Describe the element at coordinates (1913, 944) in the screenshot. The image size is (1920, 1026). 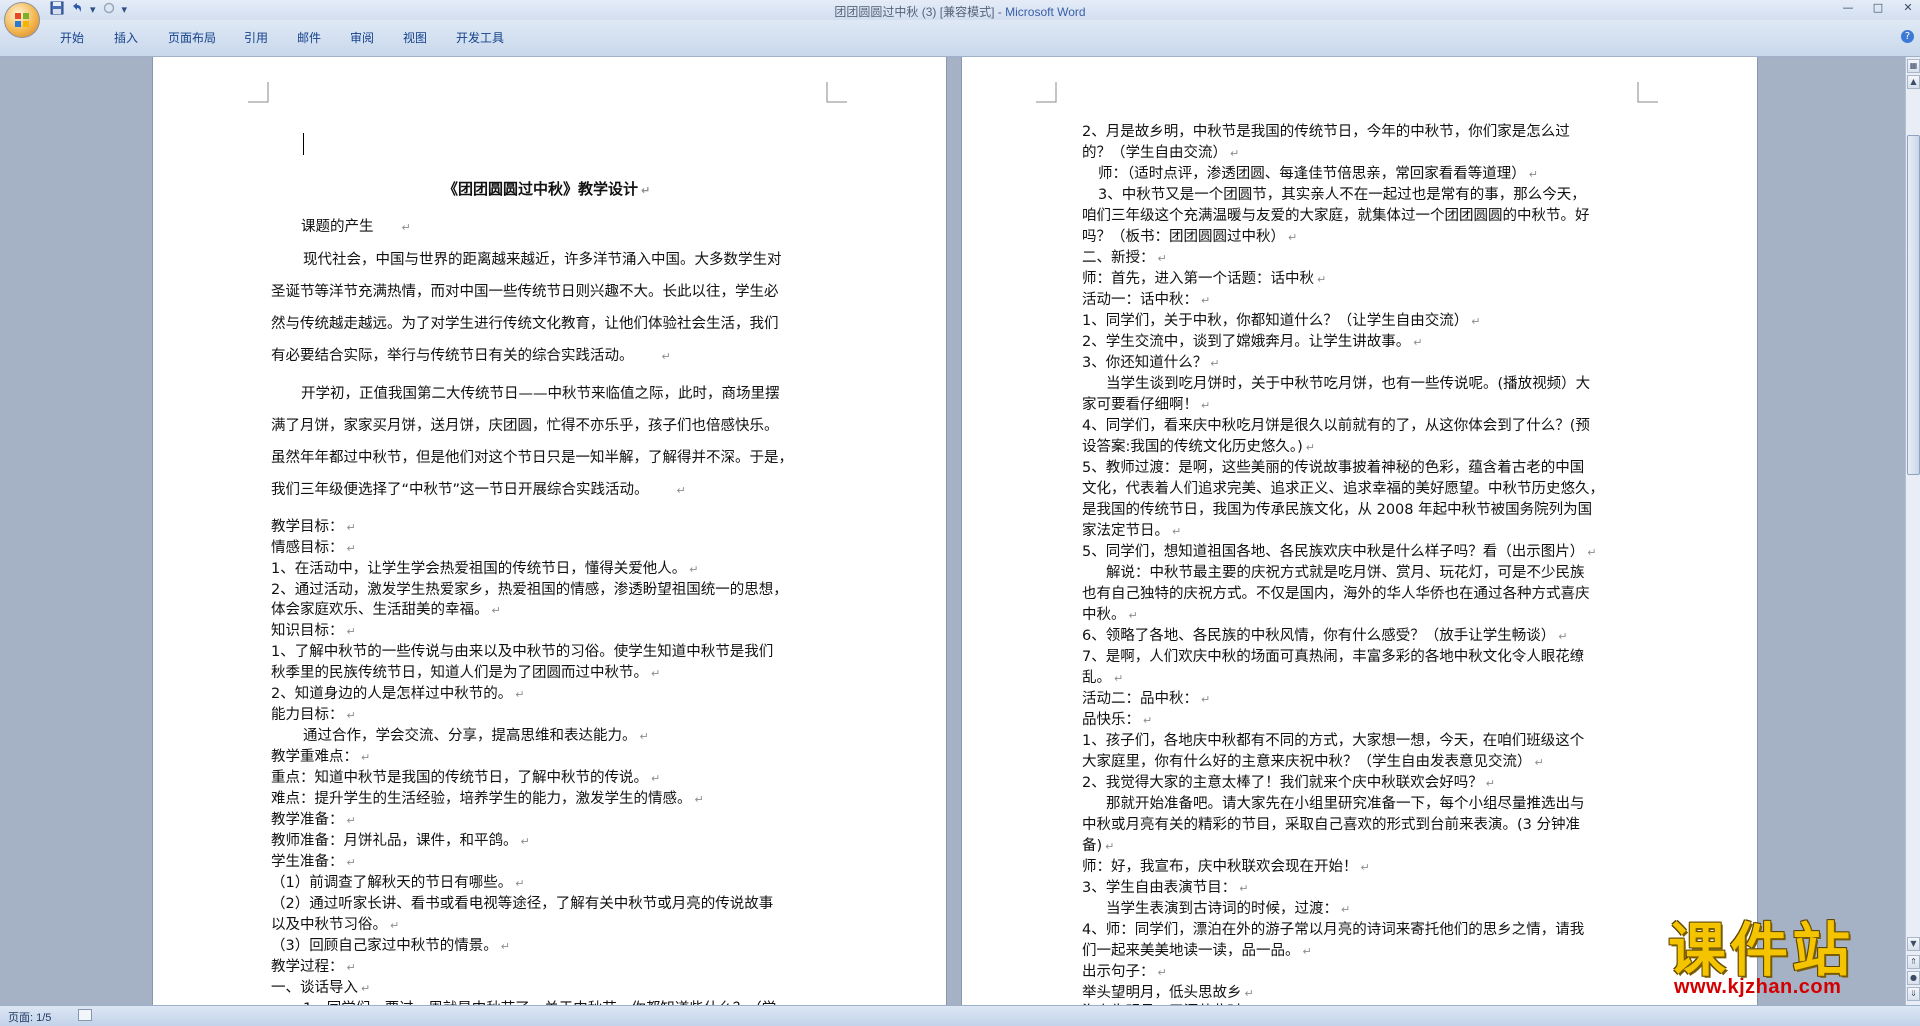
I see `scroll-down-icon: ▼` at that location.